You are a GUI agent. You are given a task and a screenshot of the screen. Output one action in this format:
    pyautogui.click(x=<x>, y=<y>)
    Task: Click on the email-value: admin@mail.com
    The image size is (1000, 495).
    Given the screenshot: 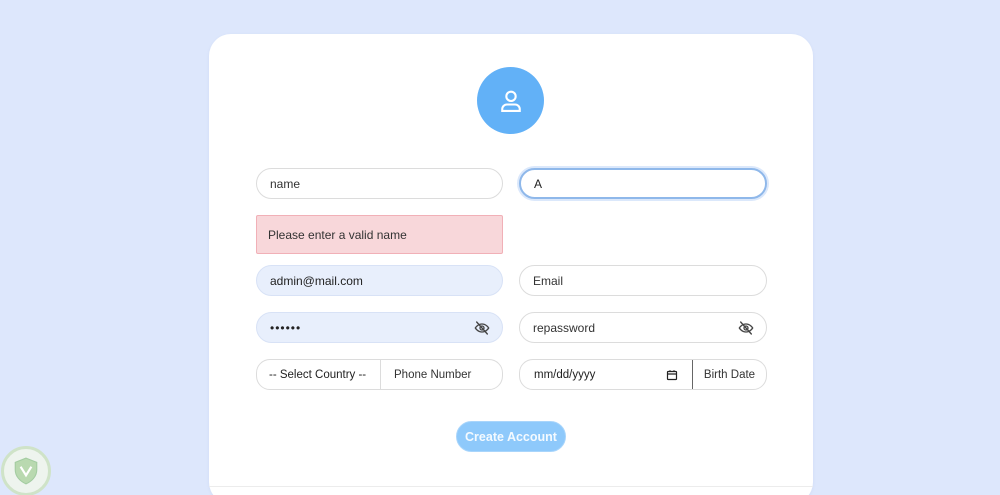 What is the action you would take?
    pyautogui.click(x=316, y=280)
    